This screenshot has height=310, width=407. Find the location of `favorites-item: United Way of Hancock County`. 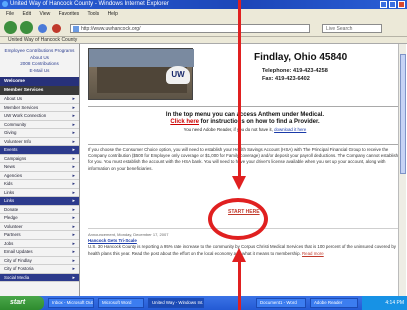

favorites-item: United Way of Hancock County is located at coordinates (42, 40).